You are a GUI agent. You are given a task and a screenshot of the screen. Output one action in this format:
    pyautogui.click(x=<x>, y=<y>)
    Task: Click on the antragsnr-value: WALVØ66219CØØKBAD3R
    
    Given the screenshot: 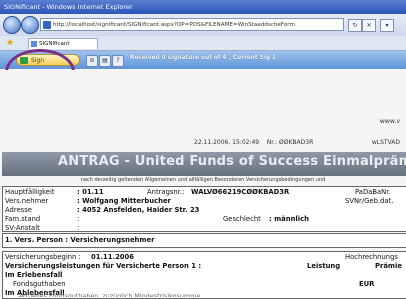 What is the action you would take?
    pyautogui.click(x=240, y=192)
    